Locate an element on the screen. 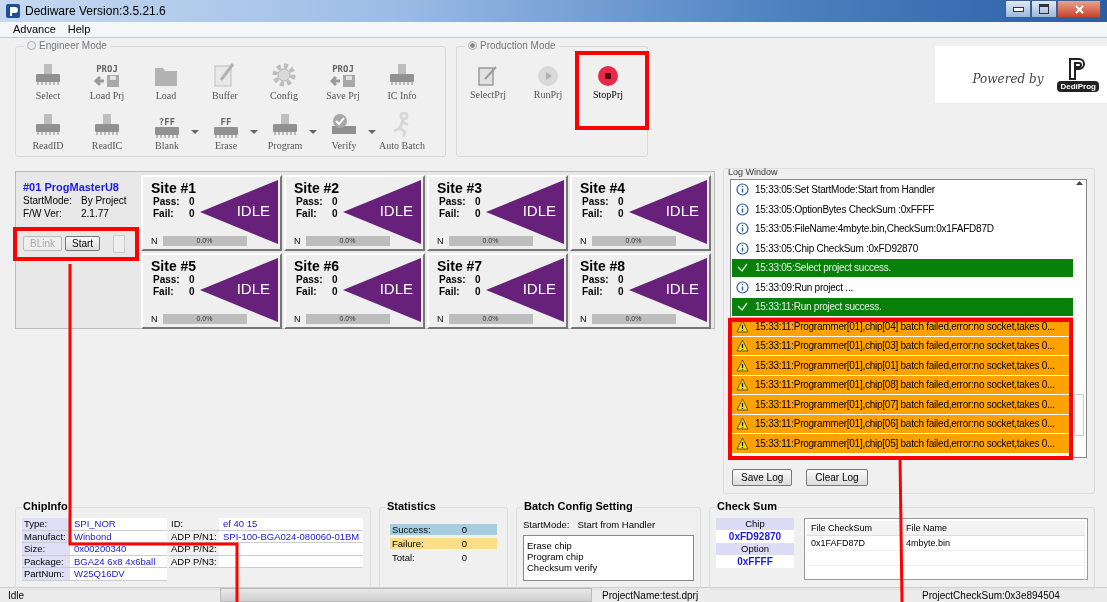 The width and height of the screenshot is (1107, 602). log-text: 15:33:11:Run project success. is located at coordinates (818, 307).